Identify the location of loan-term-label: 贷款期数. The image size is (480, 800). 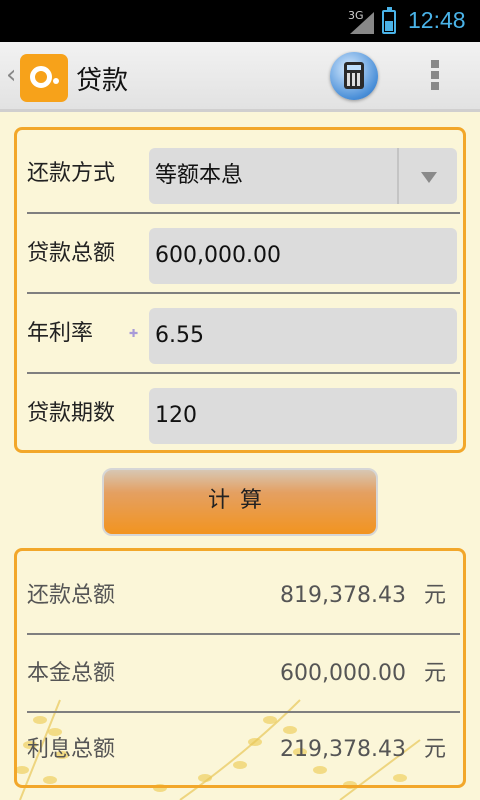
(71, 413).